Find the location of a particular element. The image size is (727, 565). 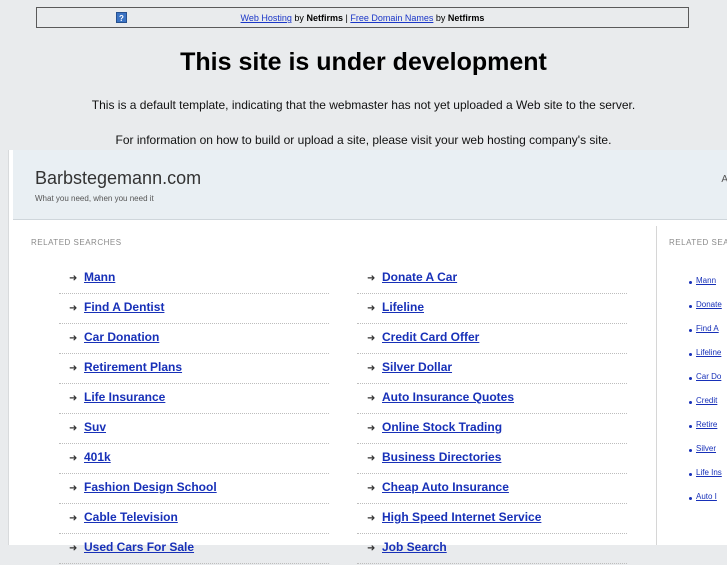

related-search-link: Cable Television is located at coordinates (131, 517).